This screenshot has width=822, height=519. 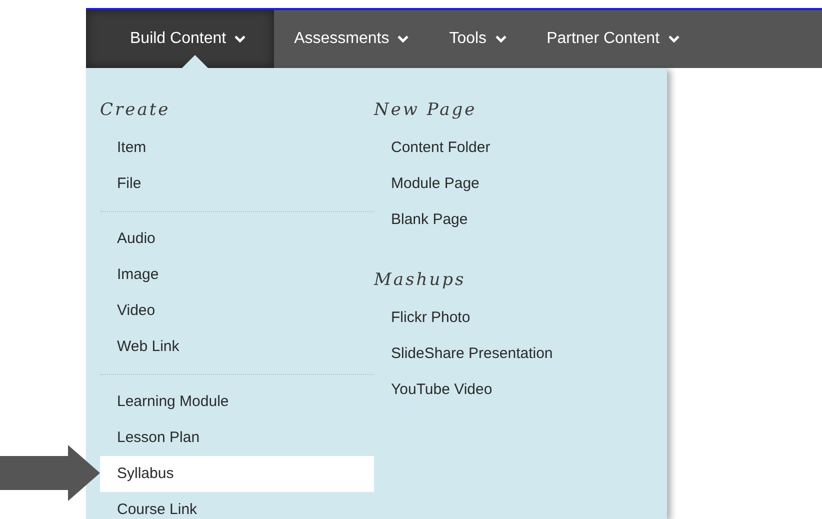 What do you see at coordinates (237, 402) in the screenshot?
I see `menu-item: Learning Module` at bounding box center [237, 402].